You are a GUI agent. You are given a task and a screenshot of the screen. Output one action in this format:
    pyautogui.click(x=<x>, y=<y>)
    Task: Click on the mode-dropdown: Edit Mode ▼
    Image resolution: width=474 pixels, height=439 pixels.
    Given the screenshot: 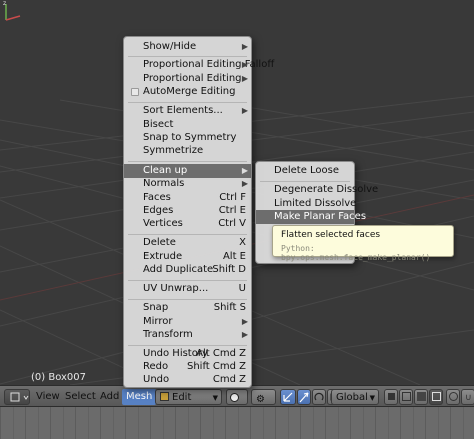 What is the action you would take?
    pyautogui.click(x=188, y=404)
    